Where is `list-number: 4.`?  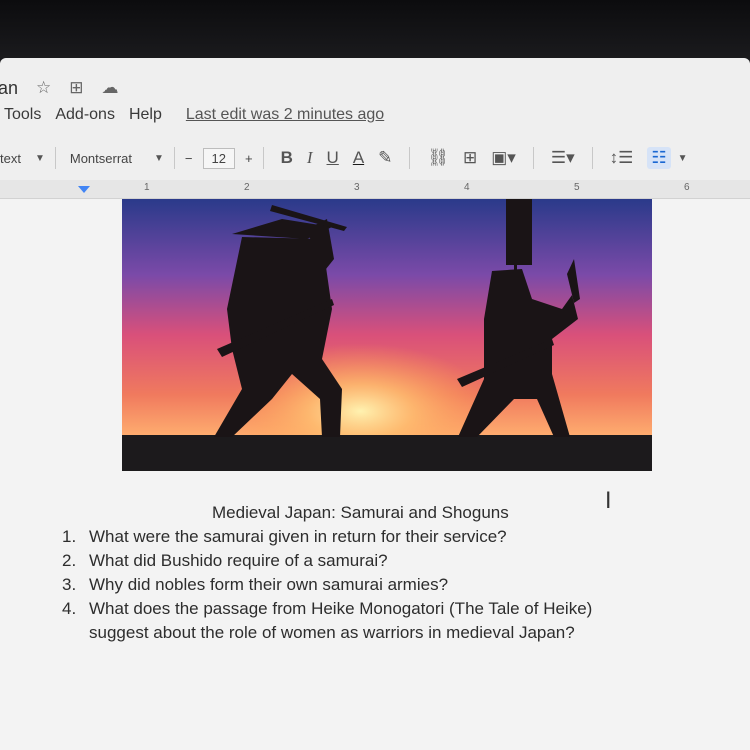 list-number: 4. is located at coordinates (69, 608).